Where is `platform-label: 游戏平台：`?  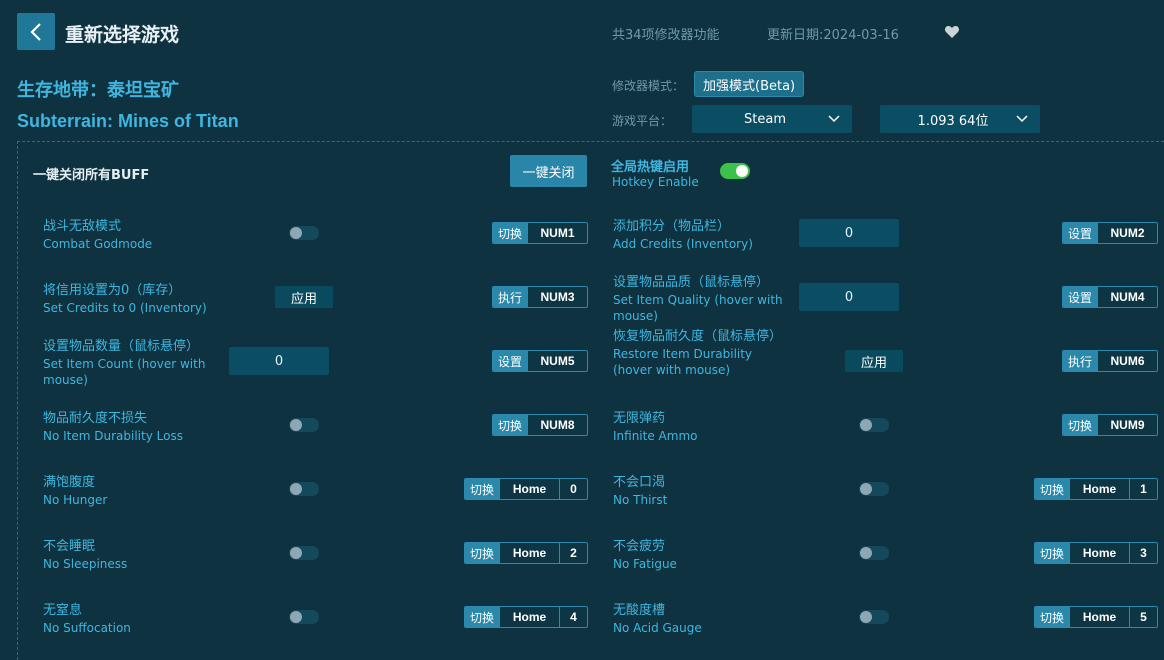
platform-label: 游戏平台： is located at coordinates (642, 121).